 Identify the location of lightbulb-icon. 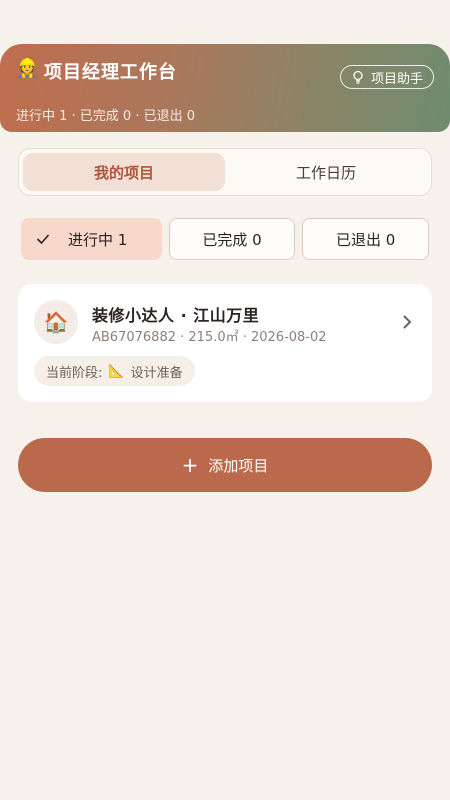
(358, 77).